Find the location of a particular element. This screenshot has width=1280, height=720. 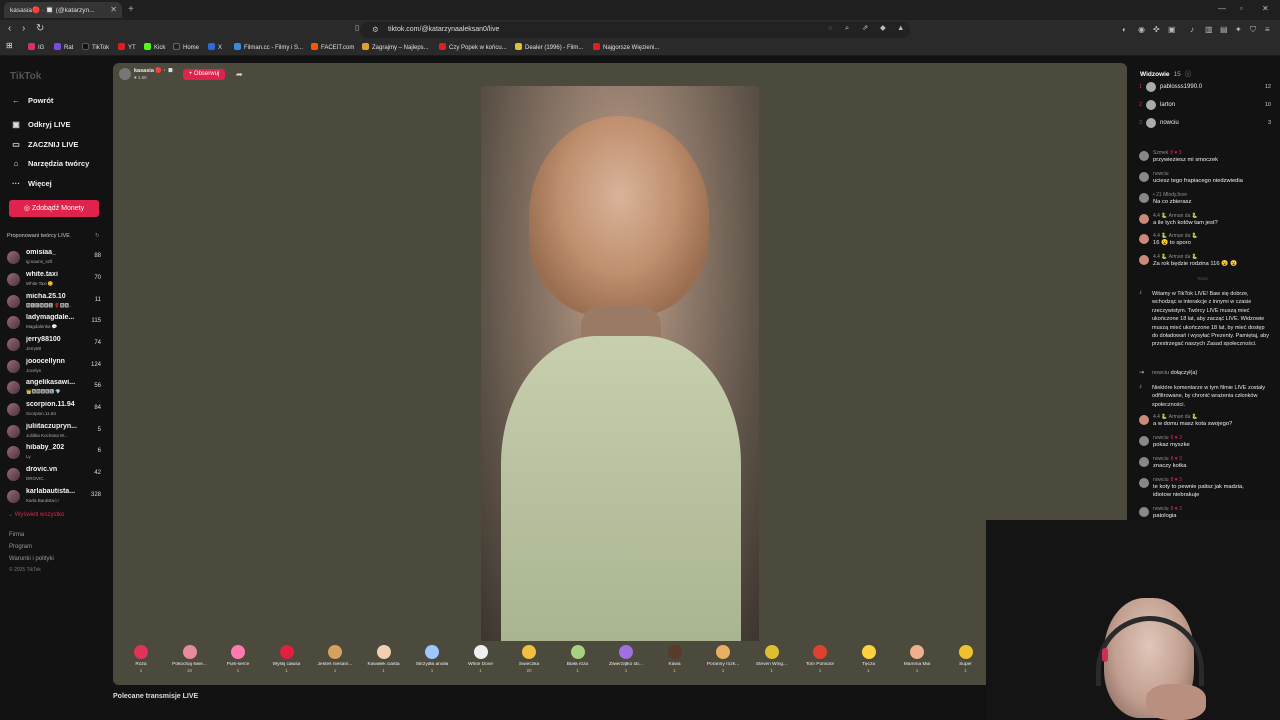

back-icon: ‹ is located at coordinates (9, 28).